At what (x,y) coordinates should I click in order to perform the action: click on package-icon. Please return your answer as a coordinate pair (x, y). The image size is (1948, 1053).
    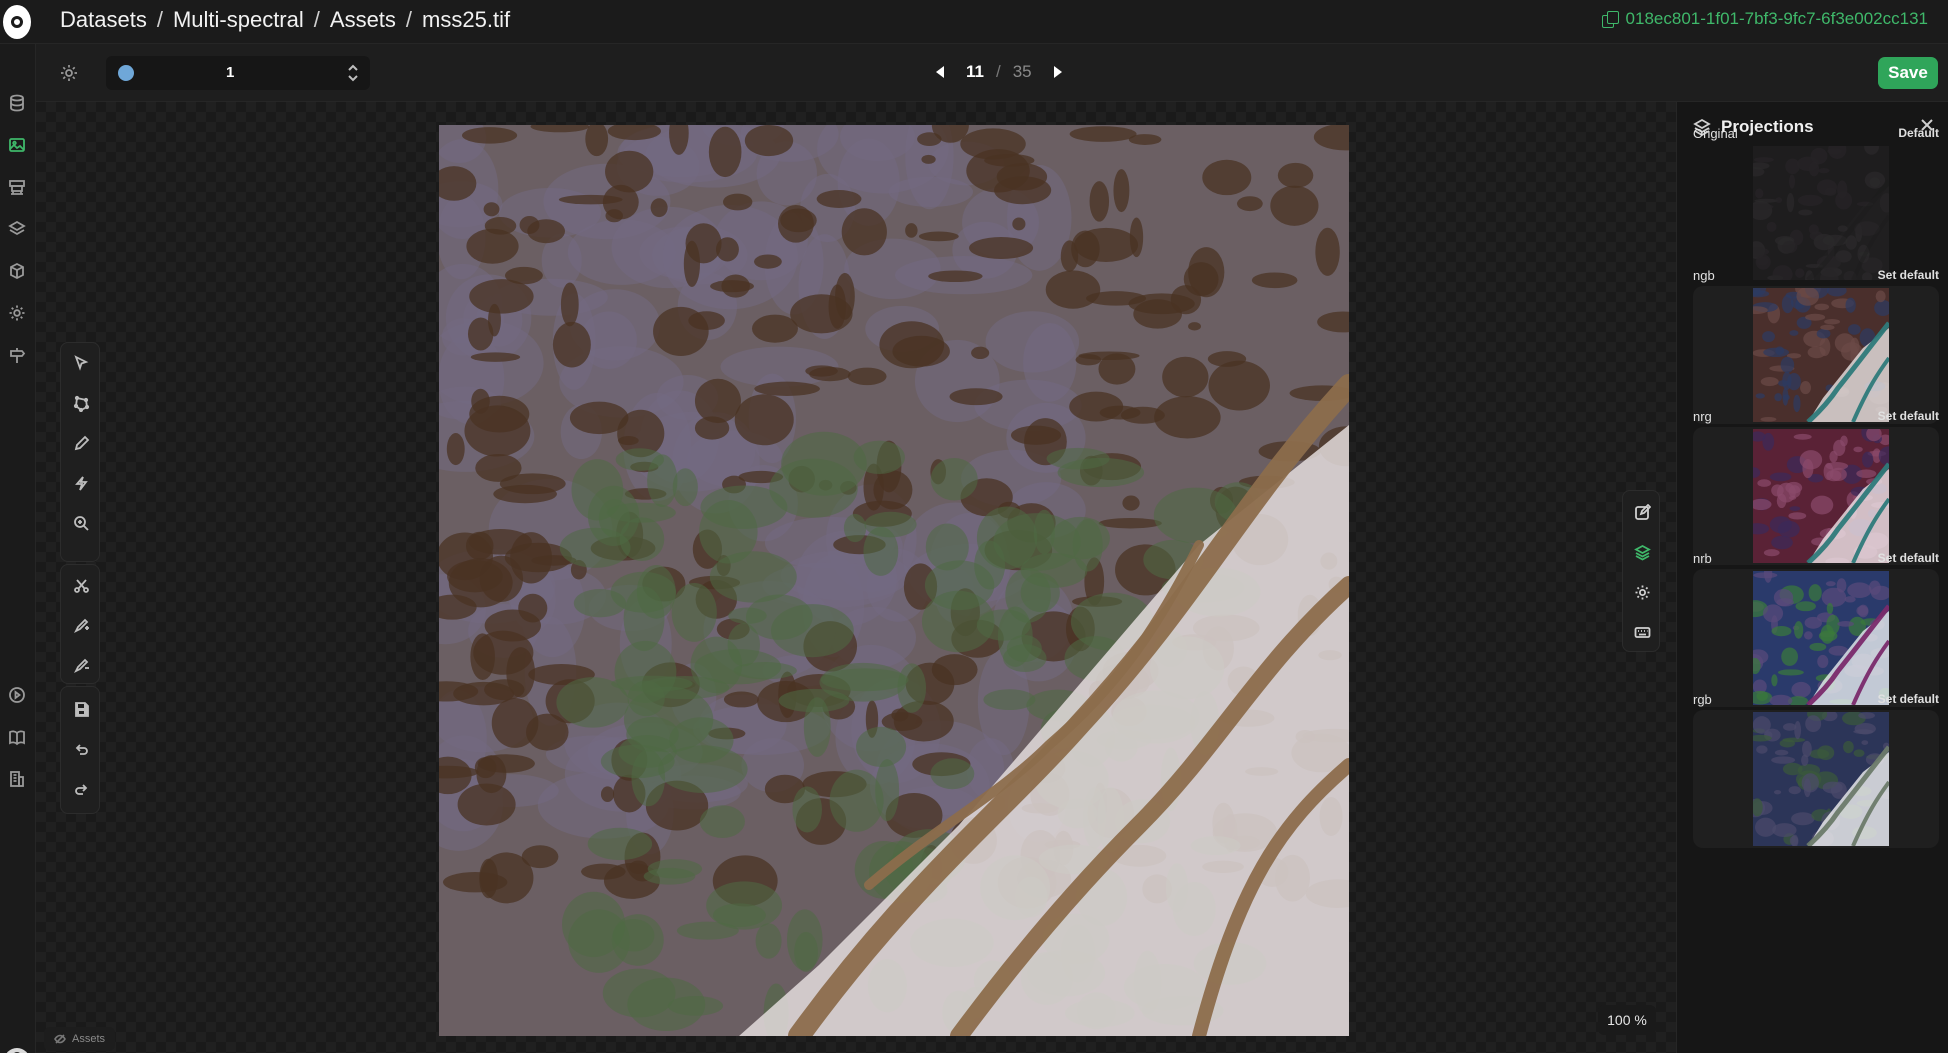
    Looking at the image, I should click on (17, 271).